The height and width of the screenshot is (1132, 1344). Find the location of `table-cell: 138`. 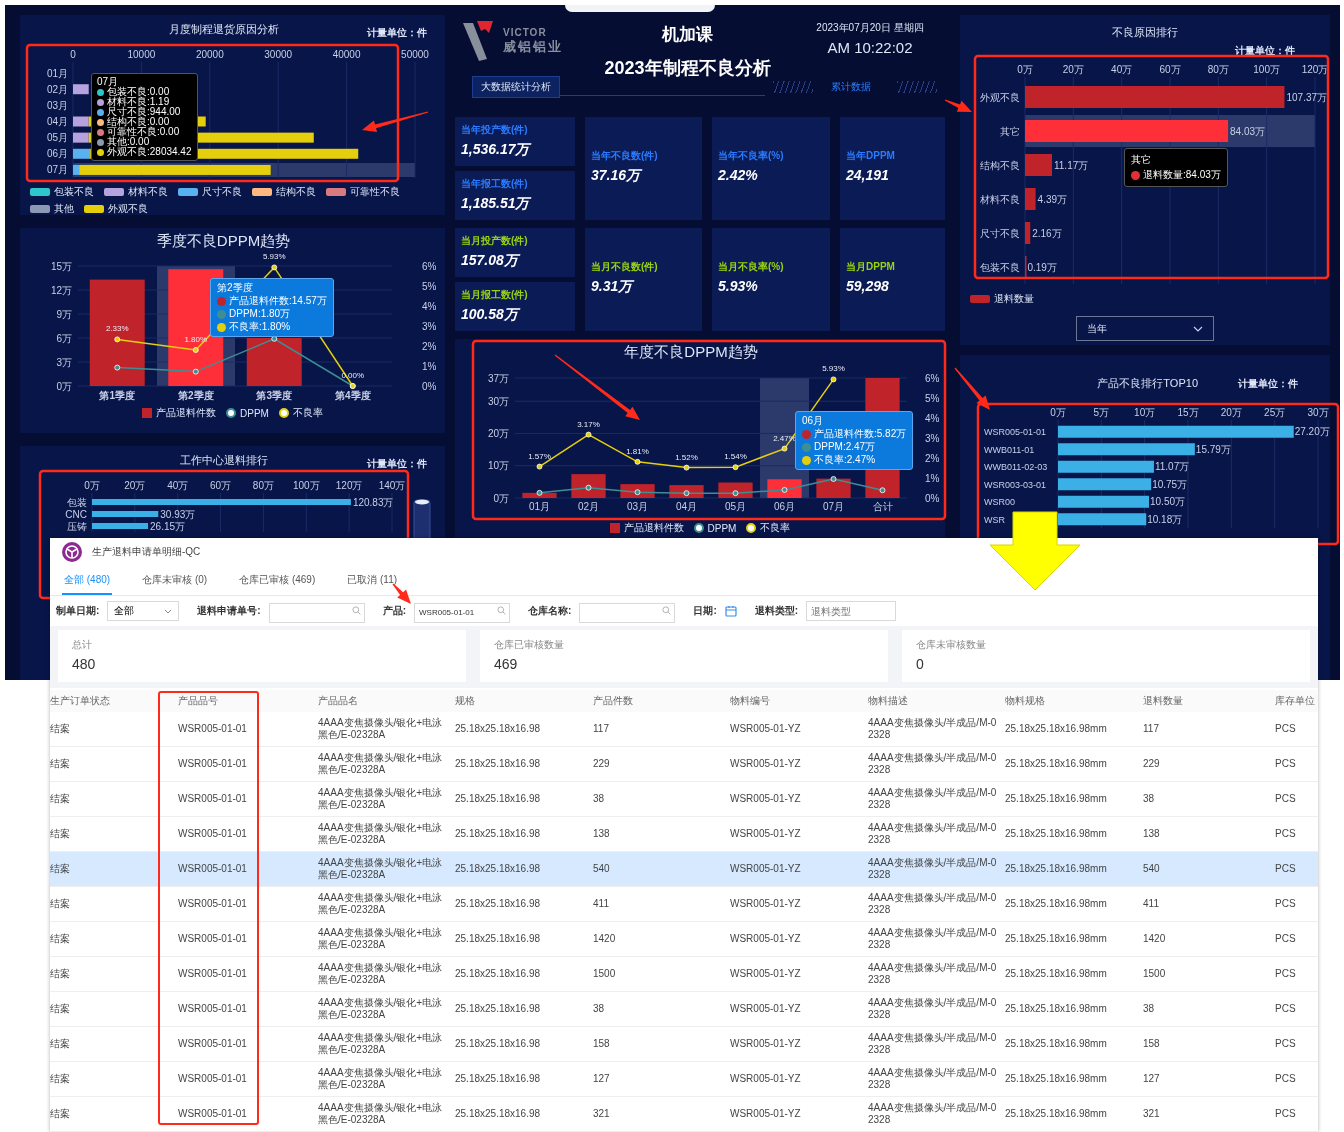

table-cell: 138 is located at coordinates (661, 834).